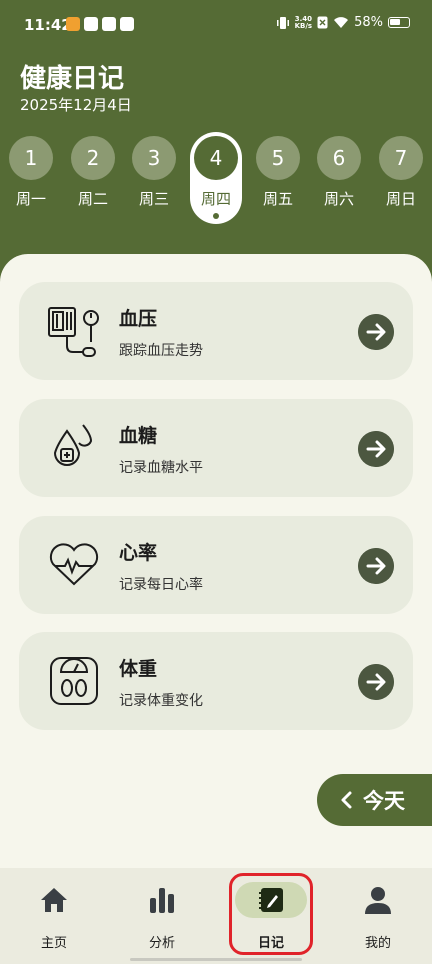 The height and width of the screenshot is (964, 432). Describe the element at coordinates (73, 332) in the screenshot. I see `blood-pressure-monitor-icon` at that location.